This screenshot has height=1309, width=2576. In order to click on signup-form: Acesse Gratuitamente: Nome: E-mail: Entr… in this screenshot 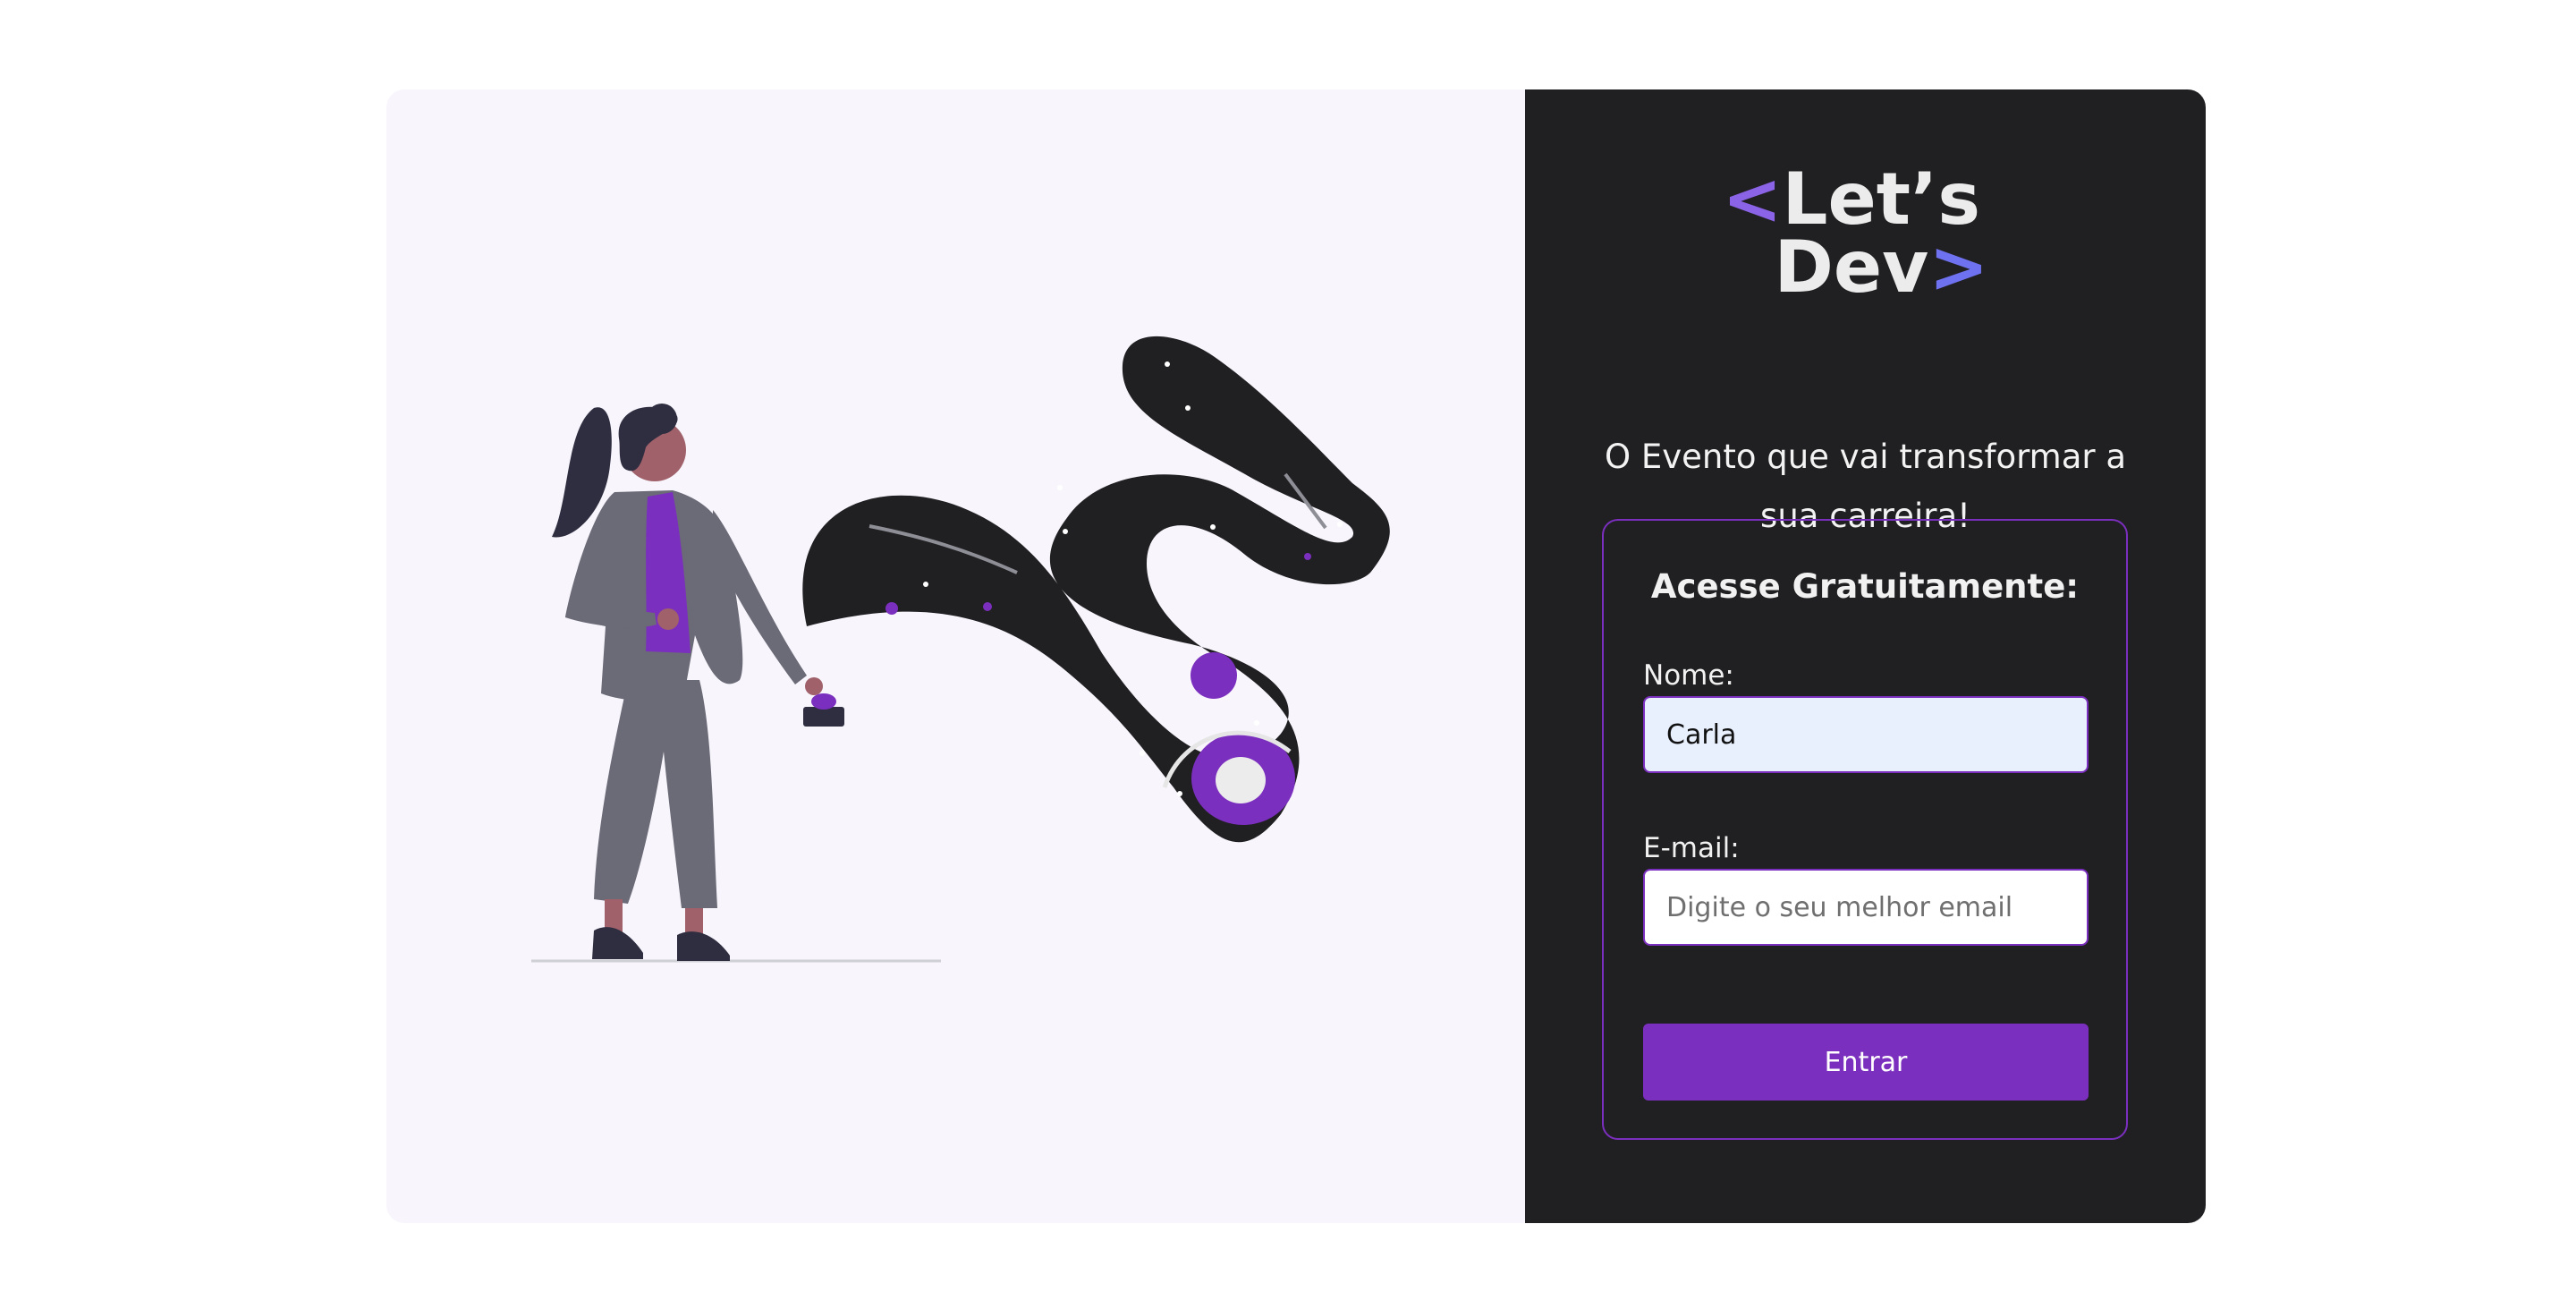, I will do `click(1865, 829)`.